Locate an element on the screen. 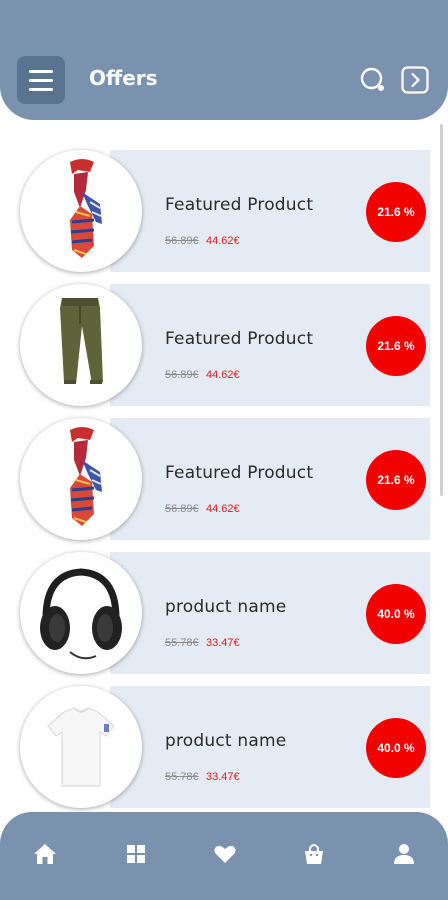  chevron-right-icon is located at coordinates (415, 80).